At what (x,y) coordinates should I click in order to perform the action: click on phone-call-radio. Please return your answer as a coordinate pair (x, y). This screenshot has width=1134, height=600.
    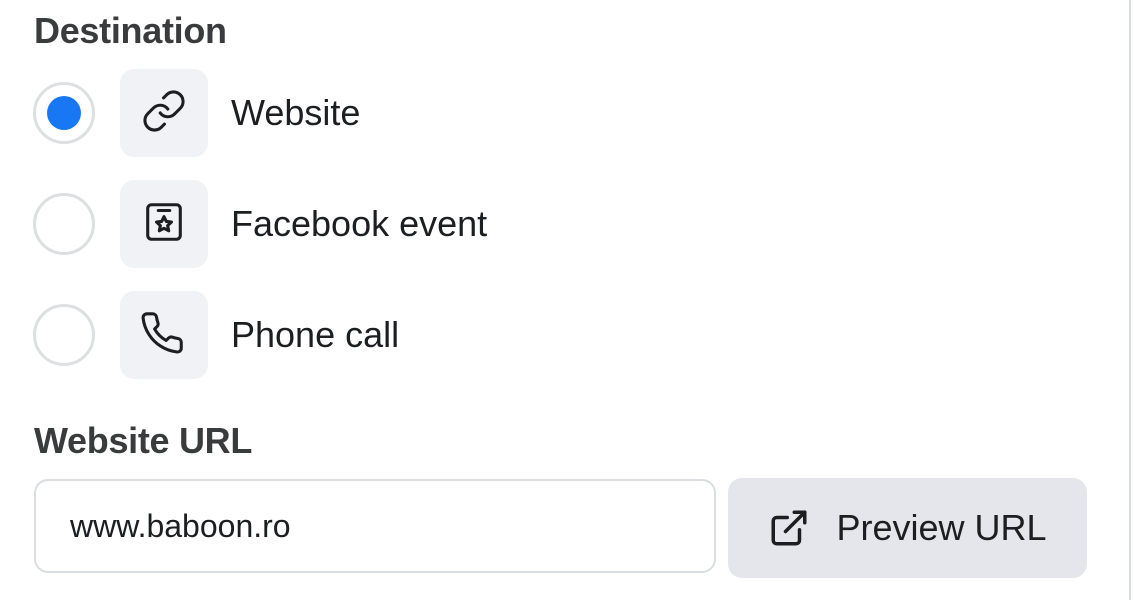
    Looking at the image, I should click on (64, 335).